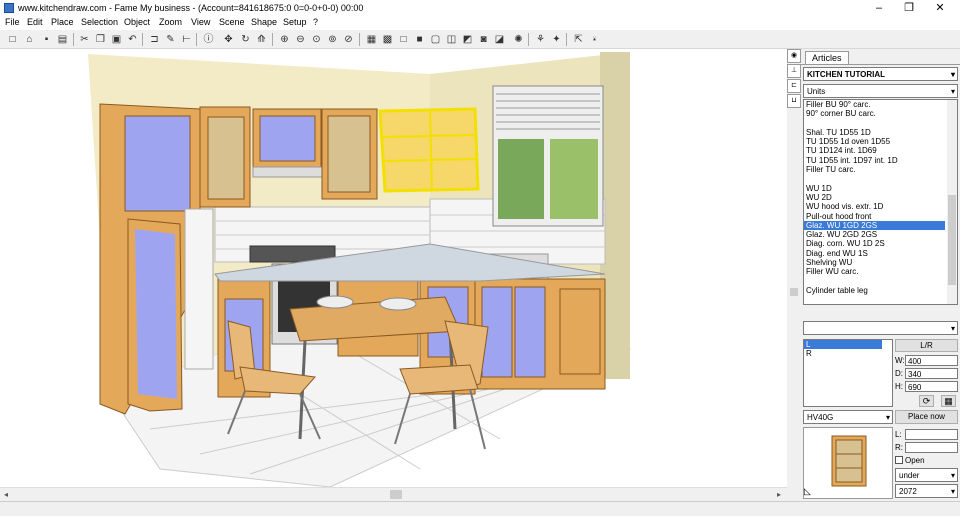 Image resolution: width=960 pixels, height=516 pixels. What do you see at coordinates (794, 292) in the screenshot?
I see `vertical-scroll-thumb` at bounding box center [794, 292].